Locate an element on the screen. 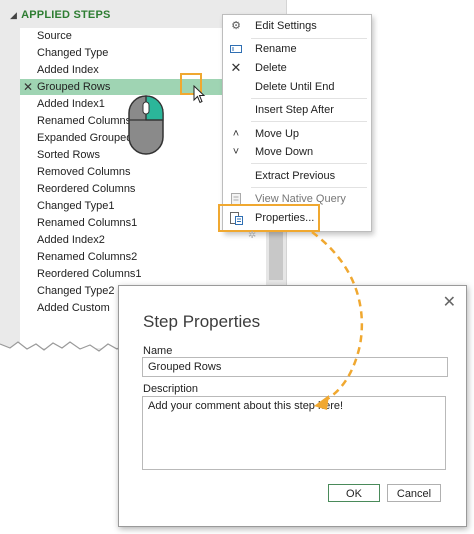 This screenshot has height=534, width=474. menu-item-delete-until-end: Delete Until End is located at coordinates (297, 87).